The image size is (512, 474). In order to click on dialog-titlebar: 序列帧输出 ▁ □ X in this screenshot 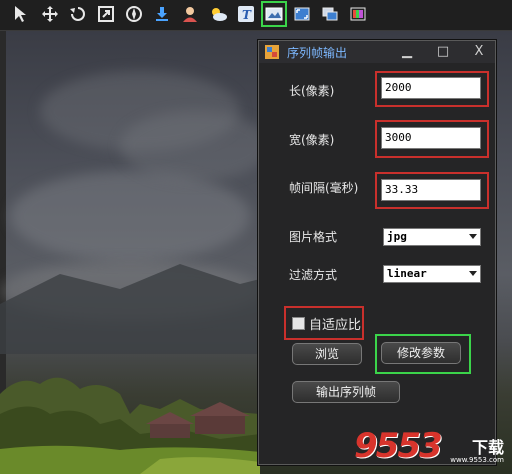, I will do `click(377, 52)`.